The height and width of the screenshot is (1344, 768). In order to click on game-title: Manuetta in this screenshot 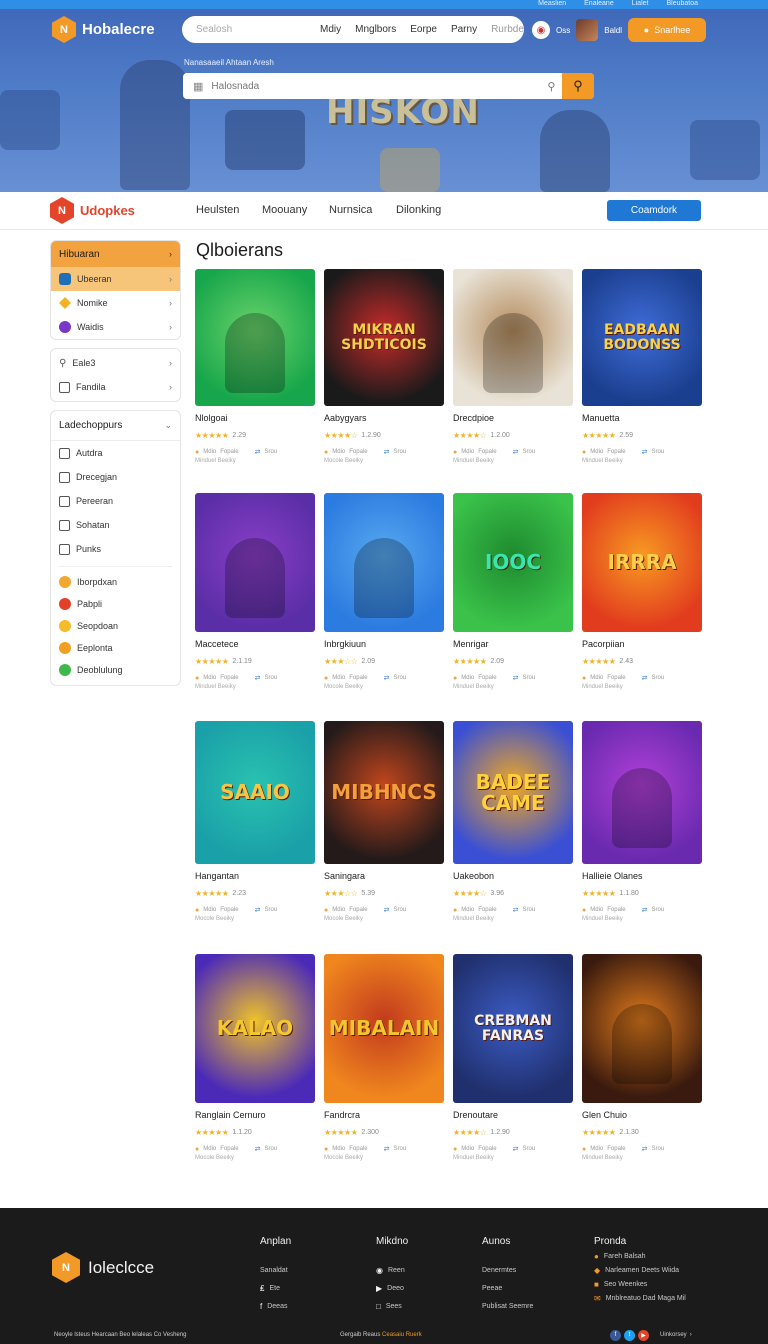, I will do `click(642, 419)`.